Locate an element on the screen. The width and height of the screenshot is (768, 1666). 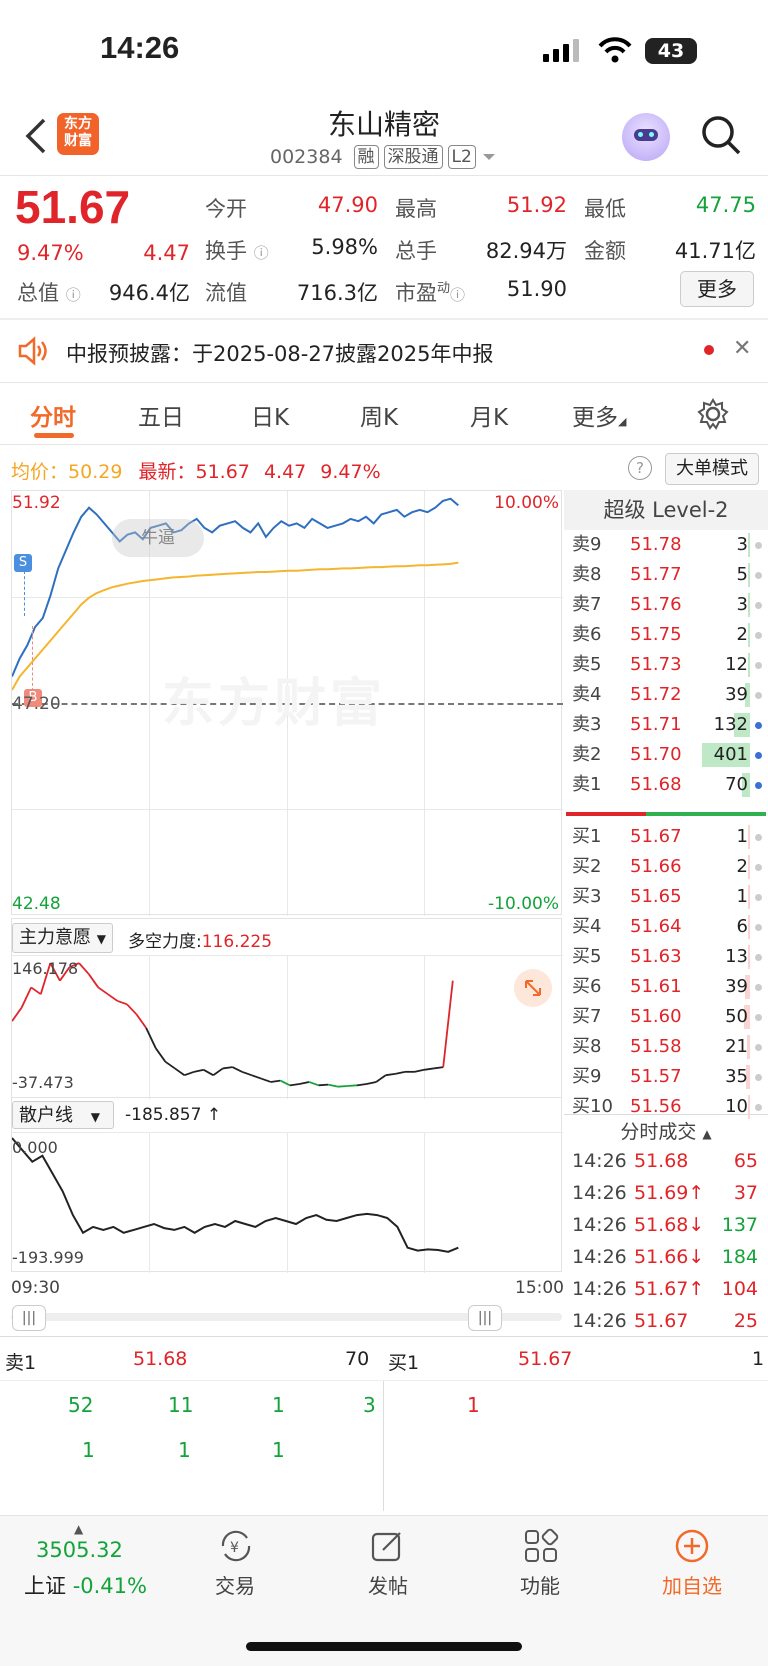
tick-row: 14:26 51.68↓ 137 is located at coordinates (666, 1225).